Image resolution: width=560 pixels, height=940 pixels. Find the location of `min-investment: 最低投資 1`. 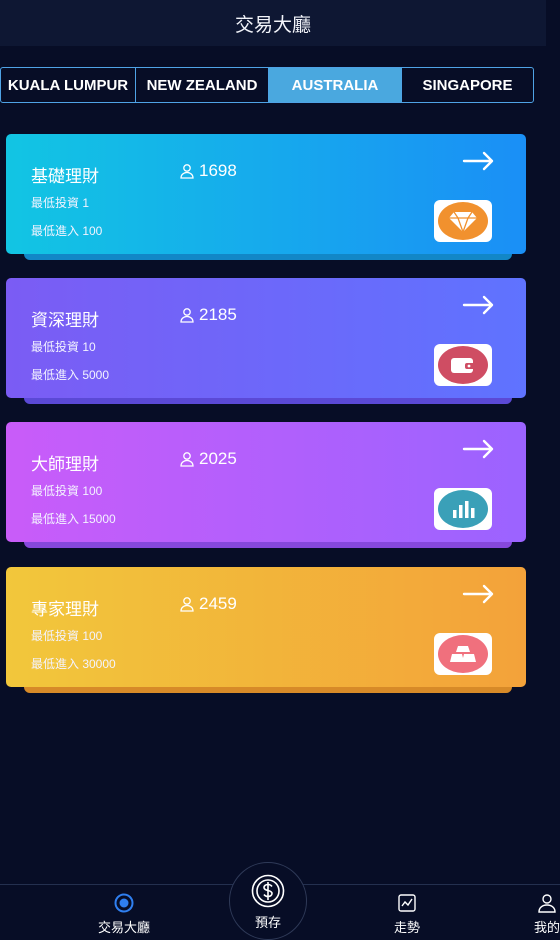

min-investment: 最低投資 1 is located at coordinates (60, 203).